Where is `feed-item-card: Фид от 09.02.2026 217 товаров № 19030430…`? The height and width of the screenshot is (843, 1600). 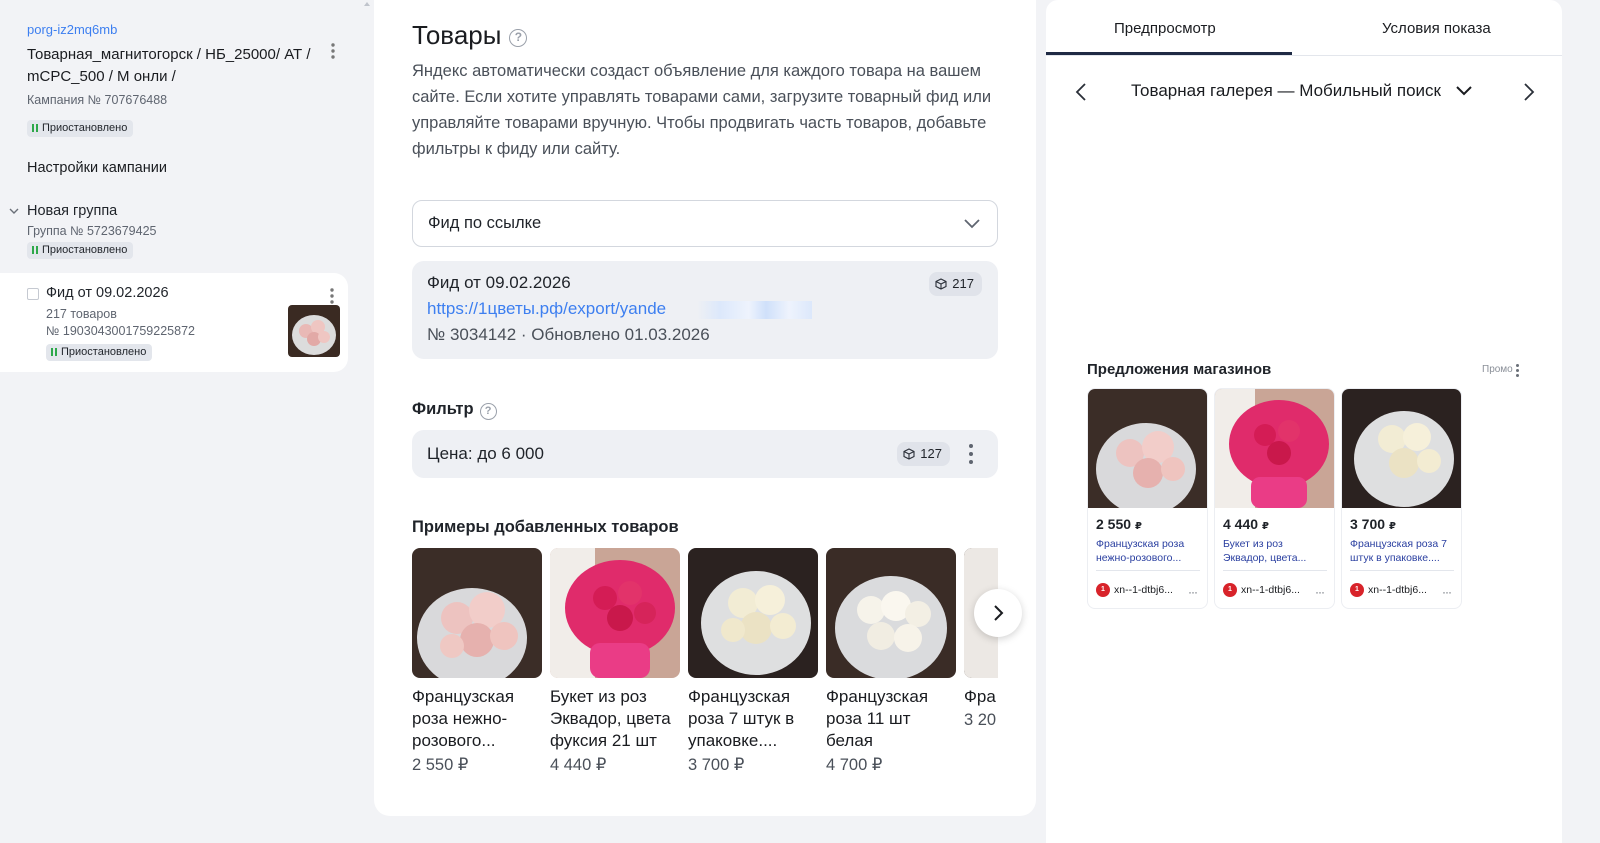 feed-item-card: Фид от 09.02.2026 217 товаров № 19030430… is located at coordinates (174, 322).